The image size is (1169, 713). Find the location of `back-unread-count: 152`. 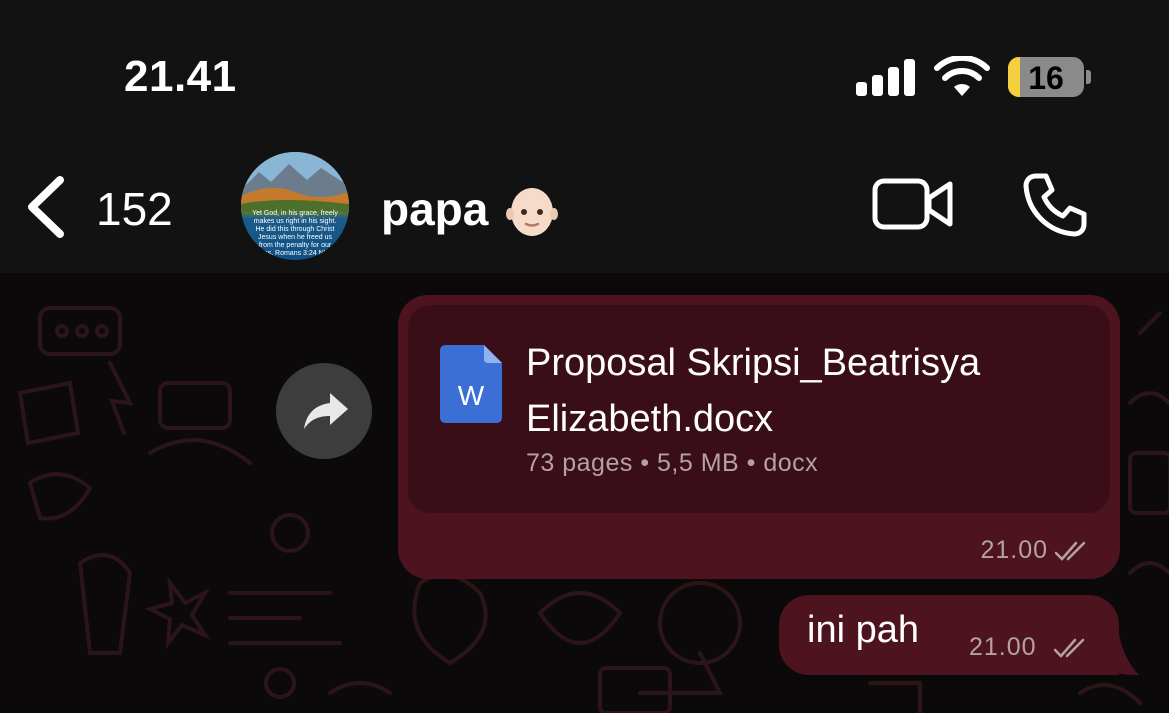

back-unread-count: 152 is located at coordinates (134, 209).